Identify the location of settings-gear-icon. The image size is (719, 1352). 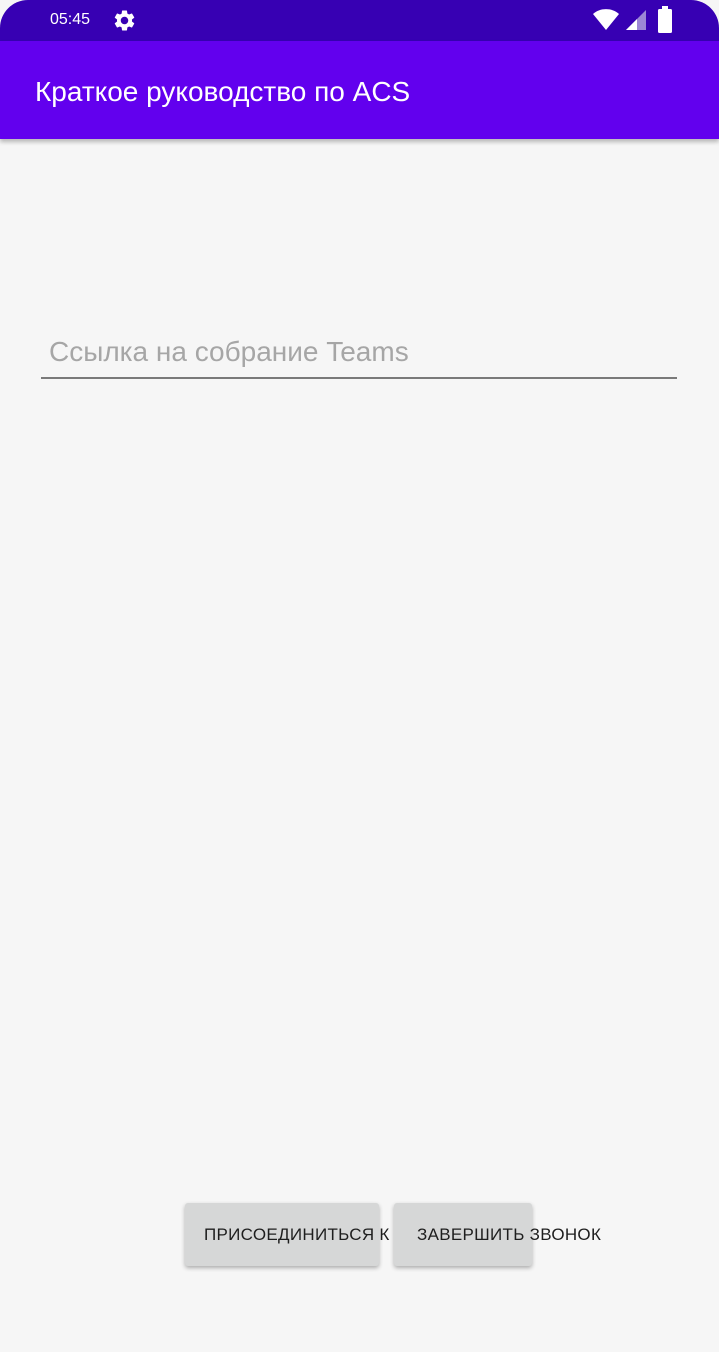
(124, 20).